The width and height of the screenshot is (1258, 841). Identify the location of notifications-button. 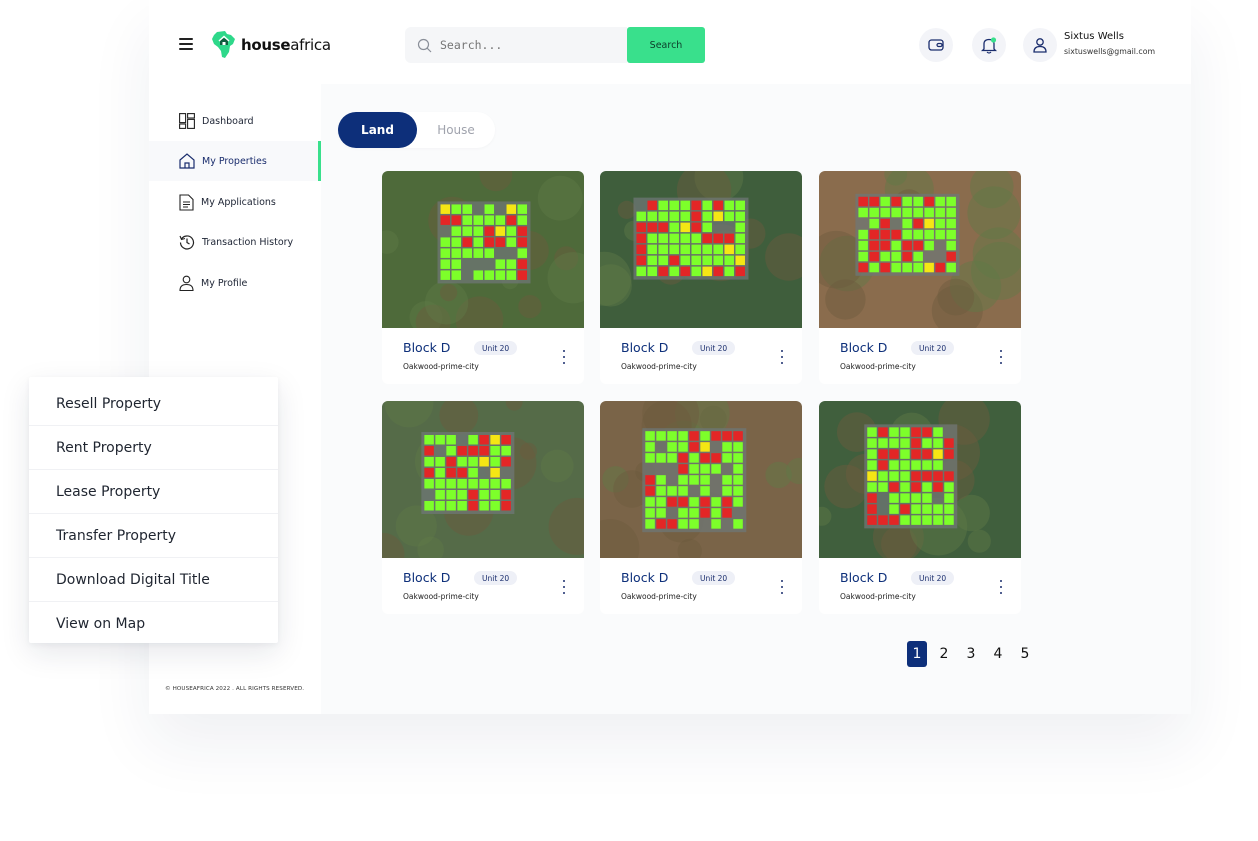
(989, 45).